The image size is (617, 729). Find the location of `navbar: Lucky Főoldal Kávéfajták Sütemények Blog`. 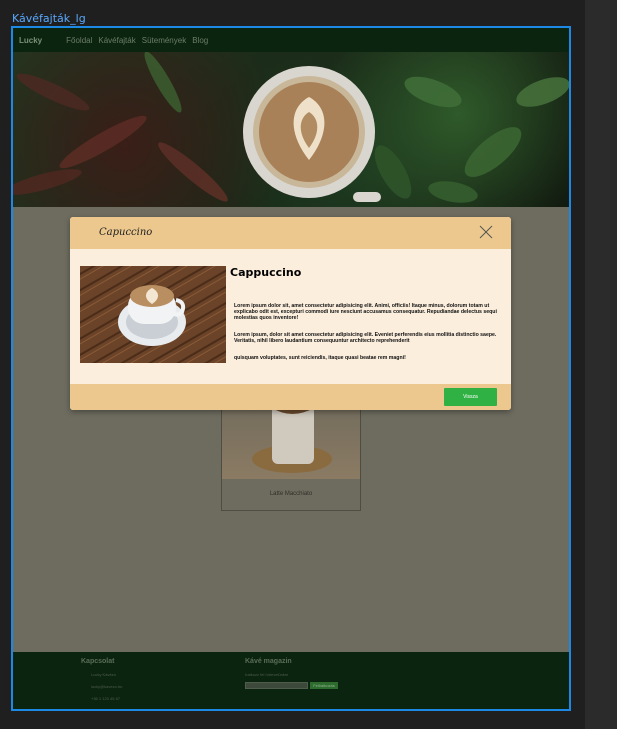

navbar: Lucky Főoldal Kávéfajták Sütemények Blog is located at coordinates (291, 40).